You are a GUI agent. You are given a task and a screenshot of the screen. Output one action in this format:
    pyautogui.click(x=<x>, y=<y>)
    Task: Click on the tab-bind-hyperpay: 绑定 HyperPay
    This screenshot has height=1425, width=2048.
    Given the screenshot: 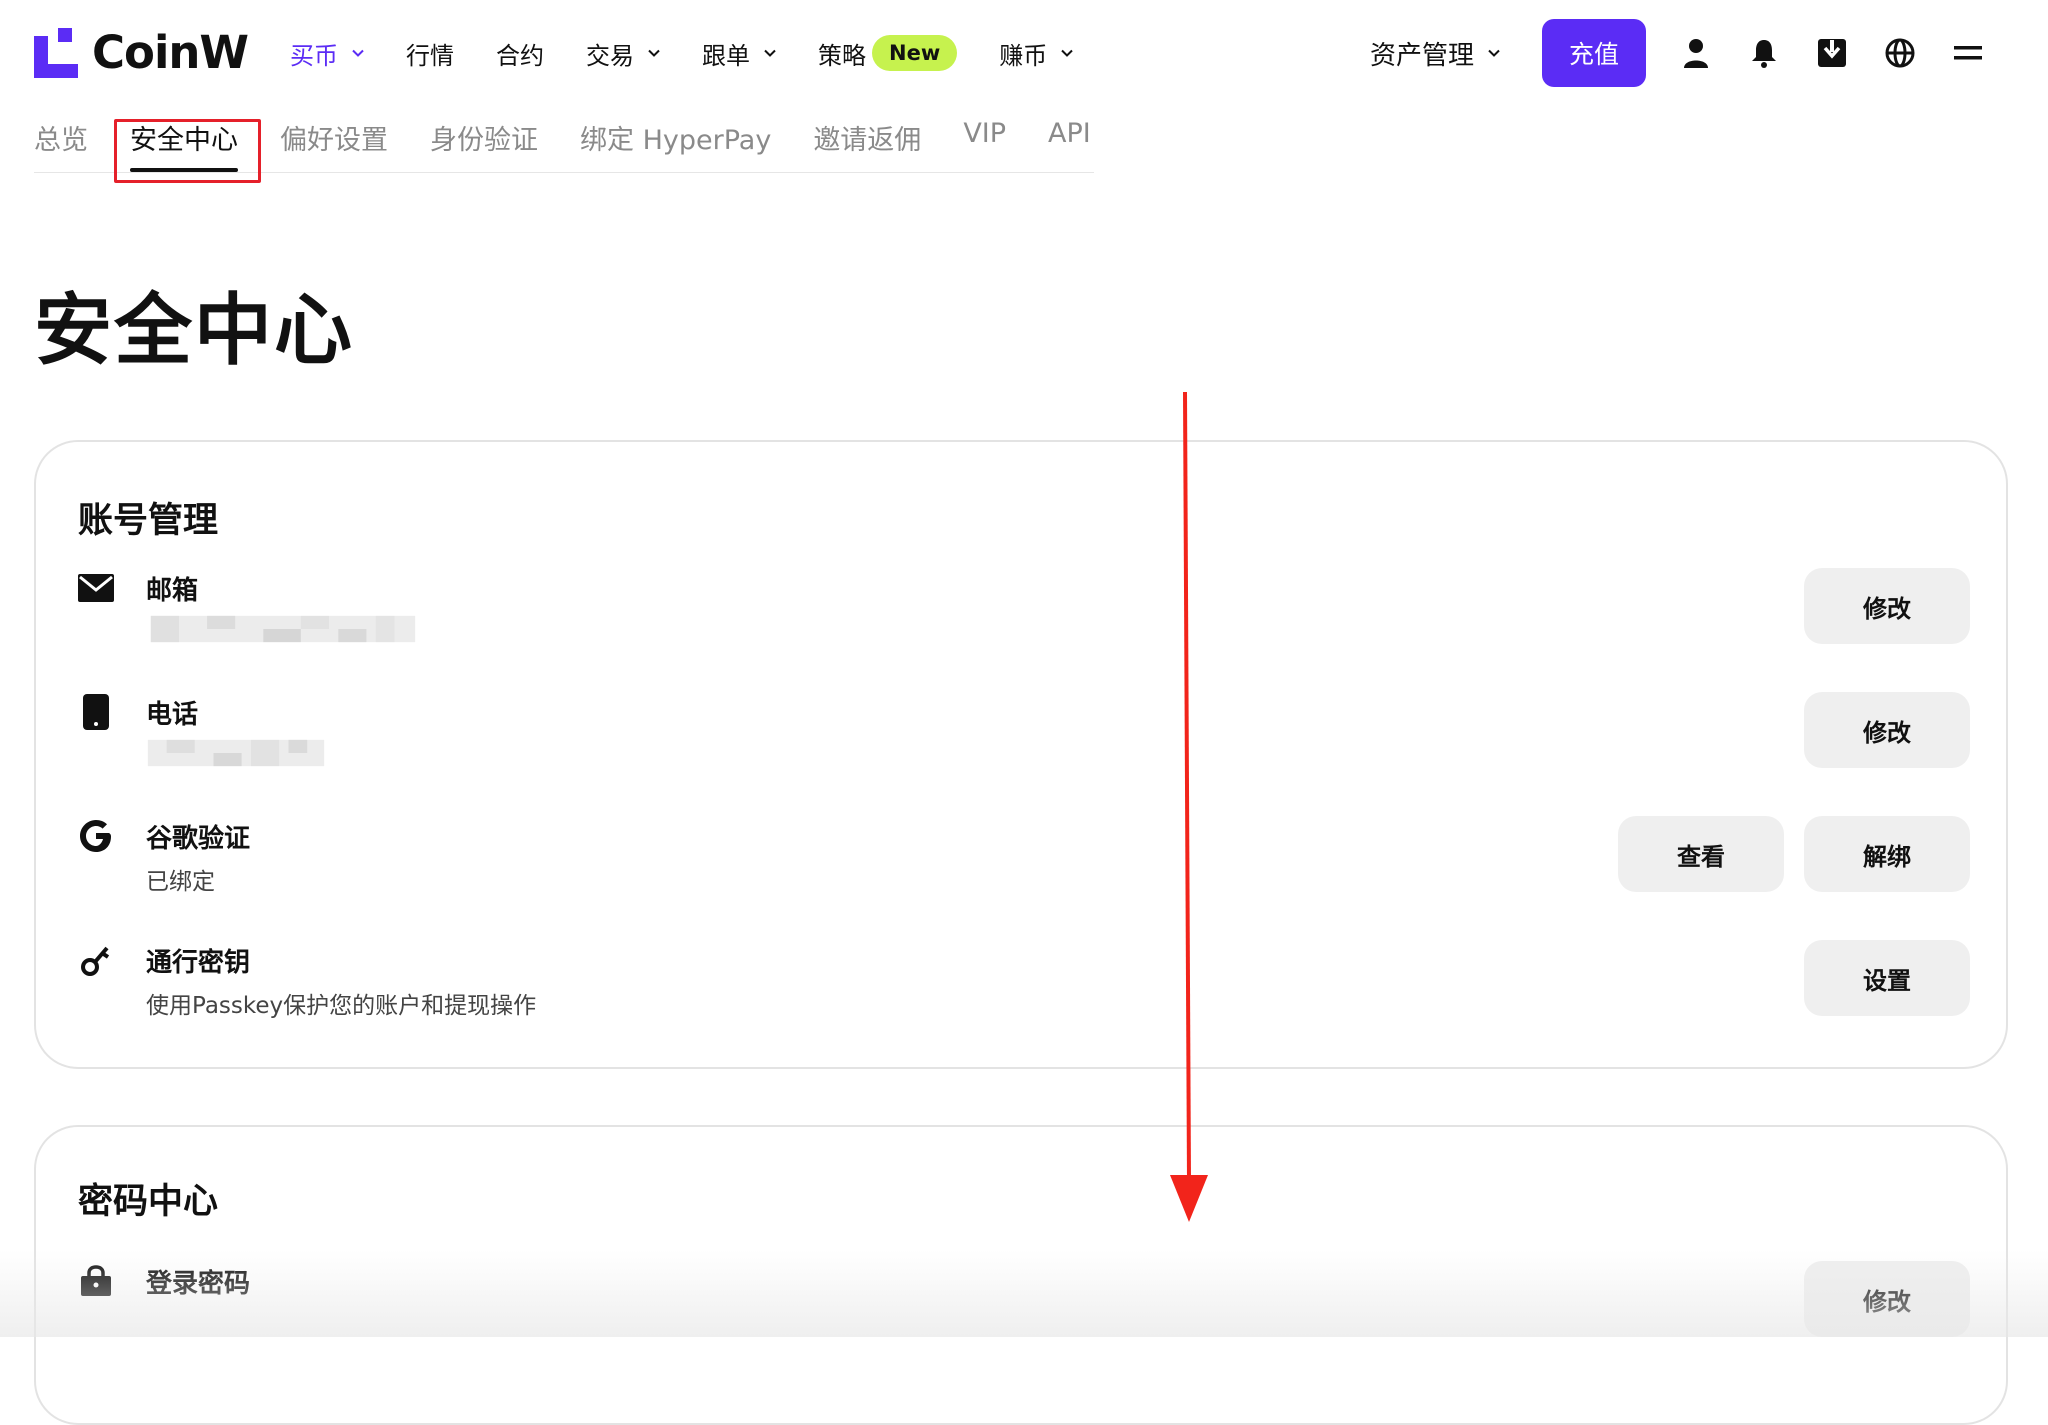 What is the action you would take?
    pyautogui.click(x=675, y=142)
    